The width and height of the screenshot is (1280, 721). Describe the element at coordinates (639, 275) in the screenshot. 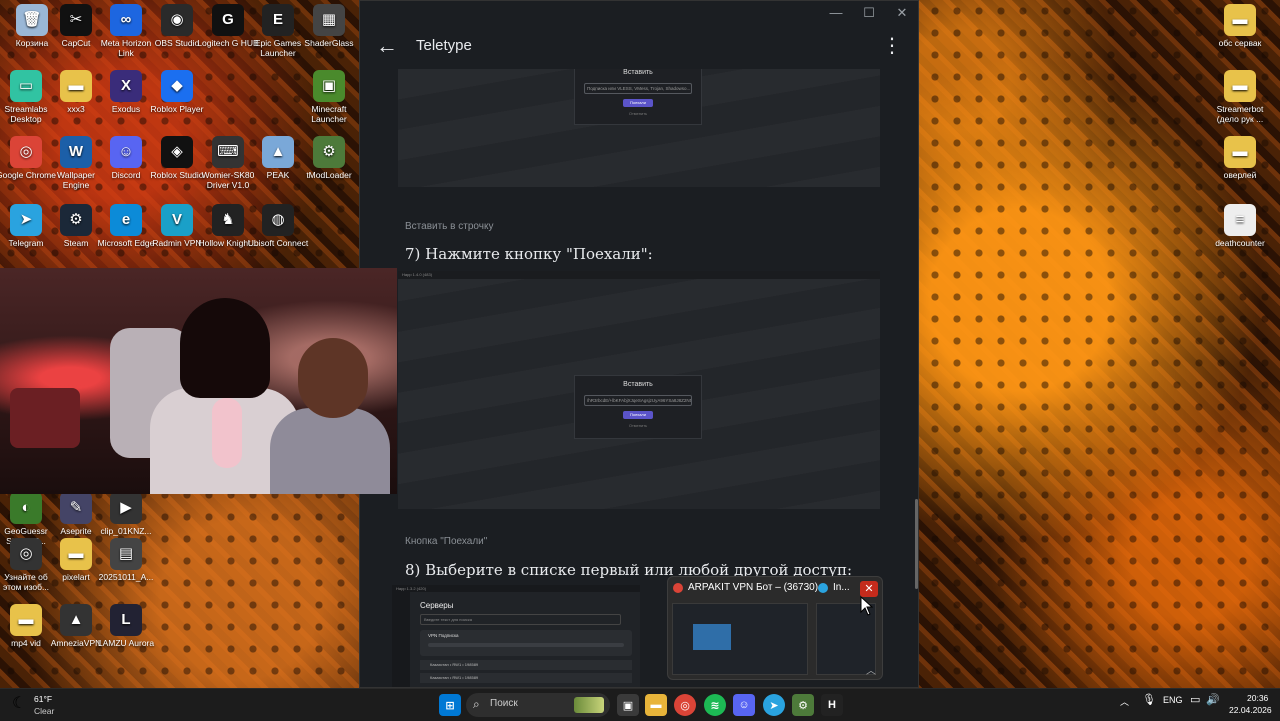

I see `image-window-header: Happ 1.4.0 (483)` at that location.